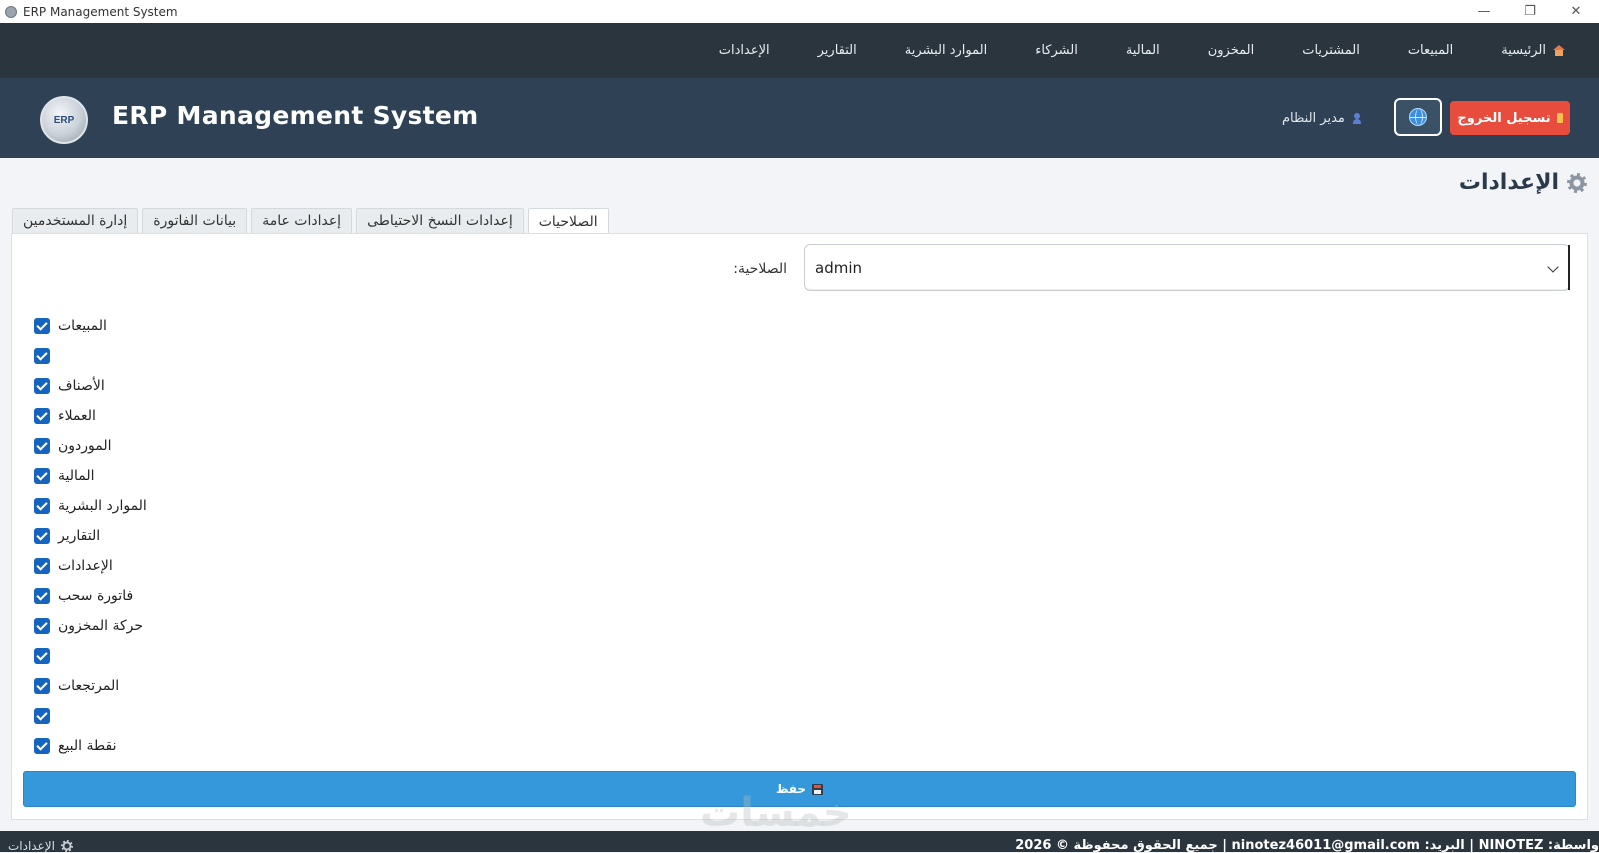  I want to click on focus-caret, so click(1569, 267).